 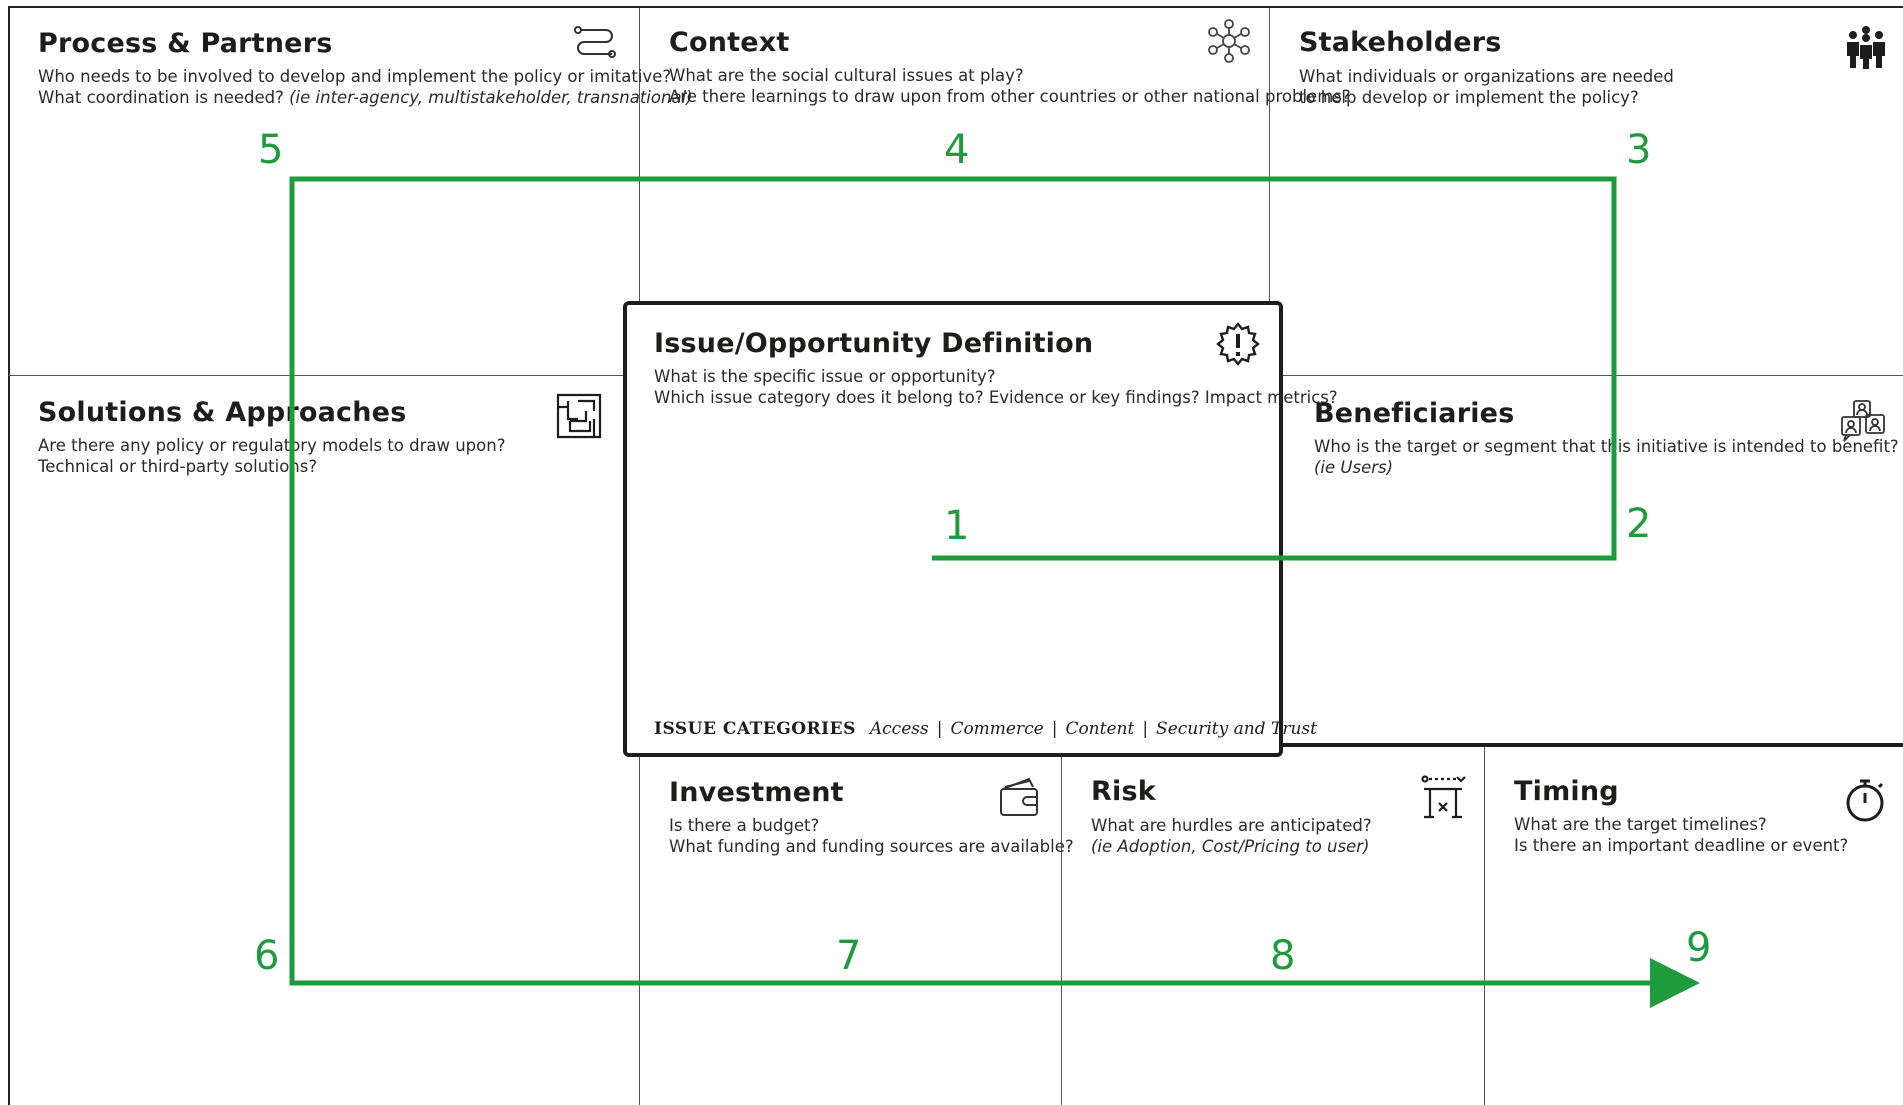 What do you see at coordinates (1592, 745) in the screenshot?
I see `bottom-right-border` at bounding box center [1592, 745].